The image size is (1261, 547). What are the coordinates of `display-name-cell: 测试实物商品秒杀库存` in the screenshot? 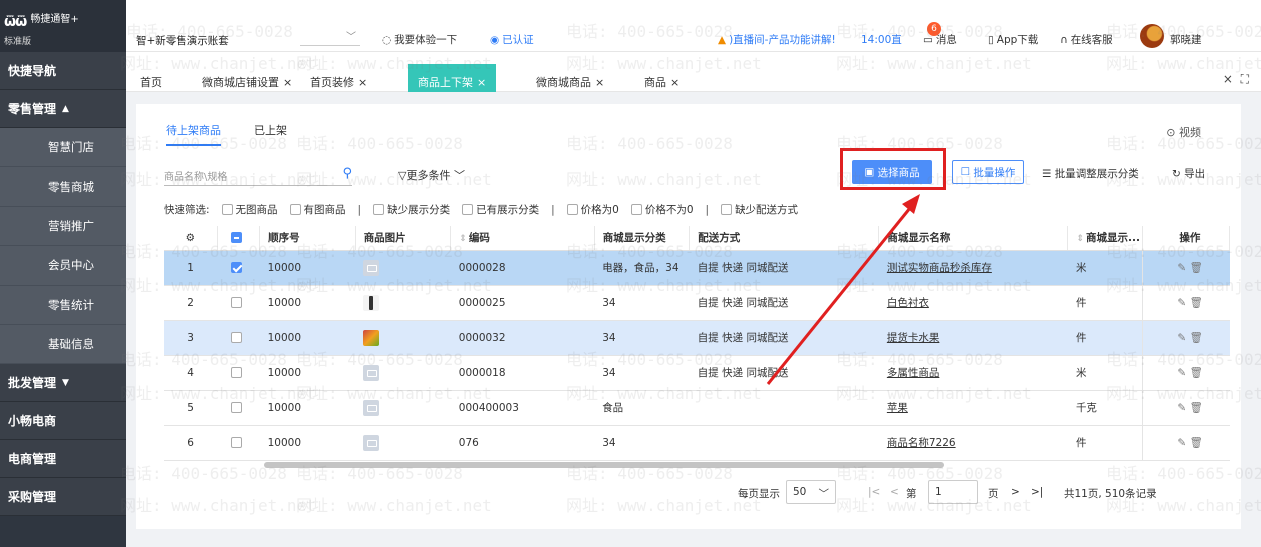 It's located at (973, 268).